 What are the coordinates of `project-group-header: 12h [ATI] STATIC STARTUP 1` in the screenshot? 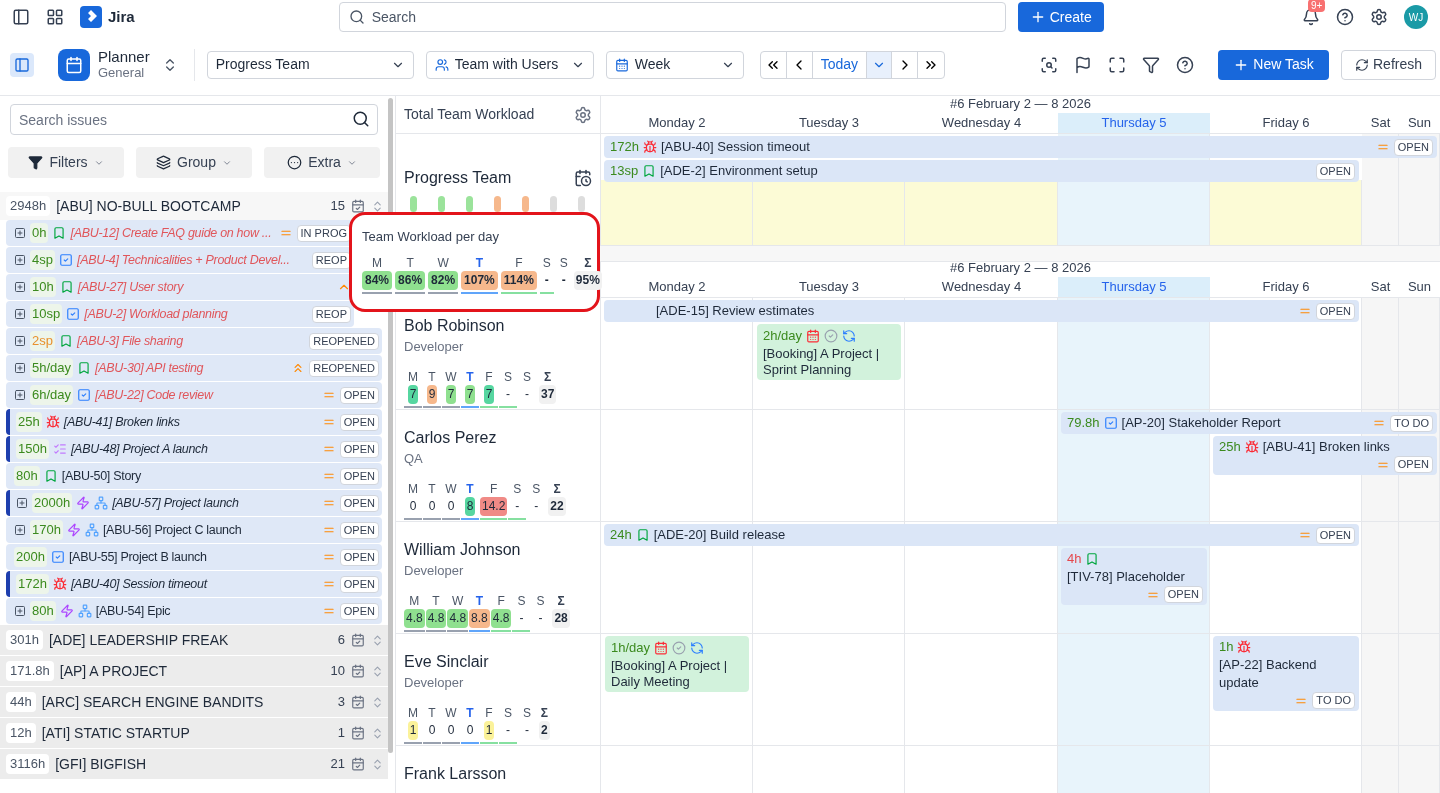 It's located at (194, 733).